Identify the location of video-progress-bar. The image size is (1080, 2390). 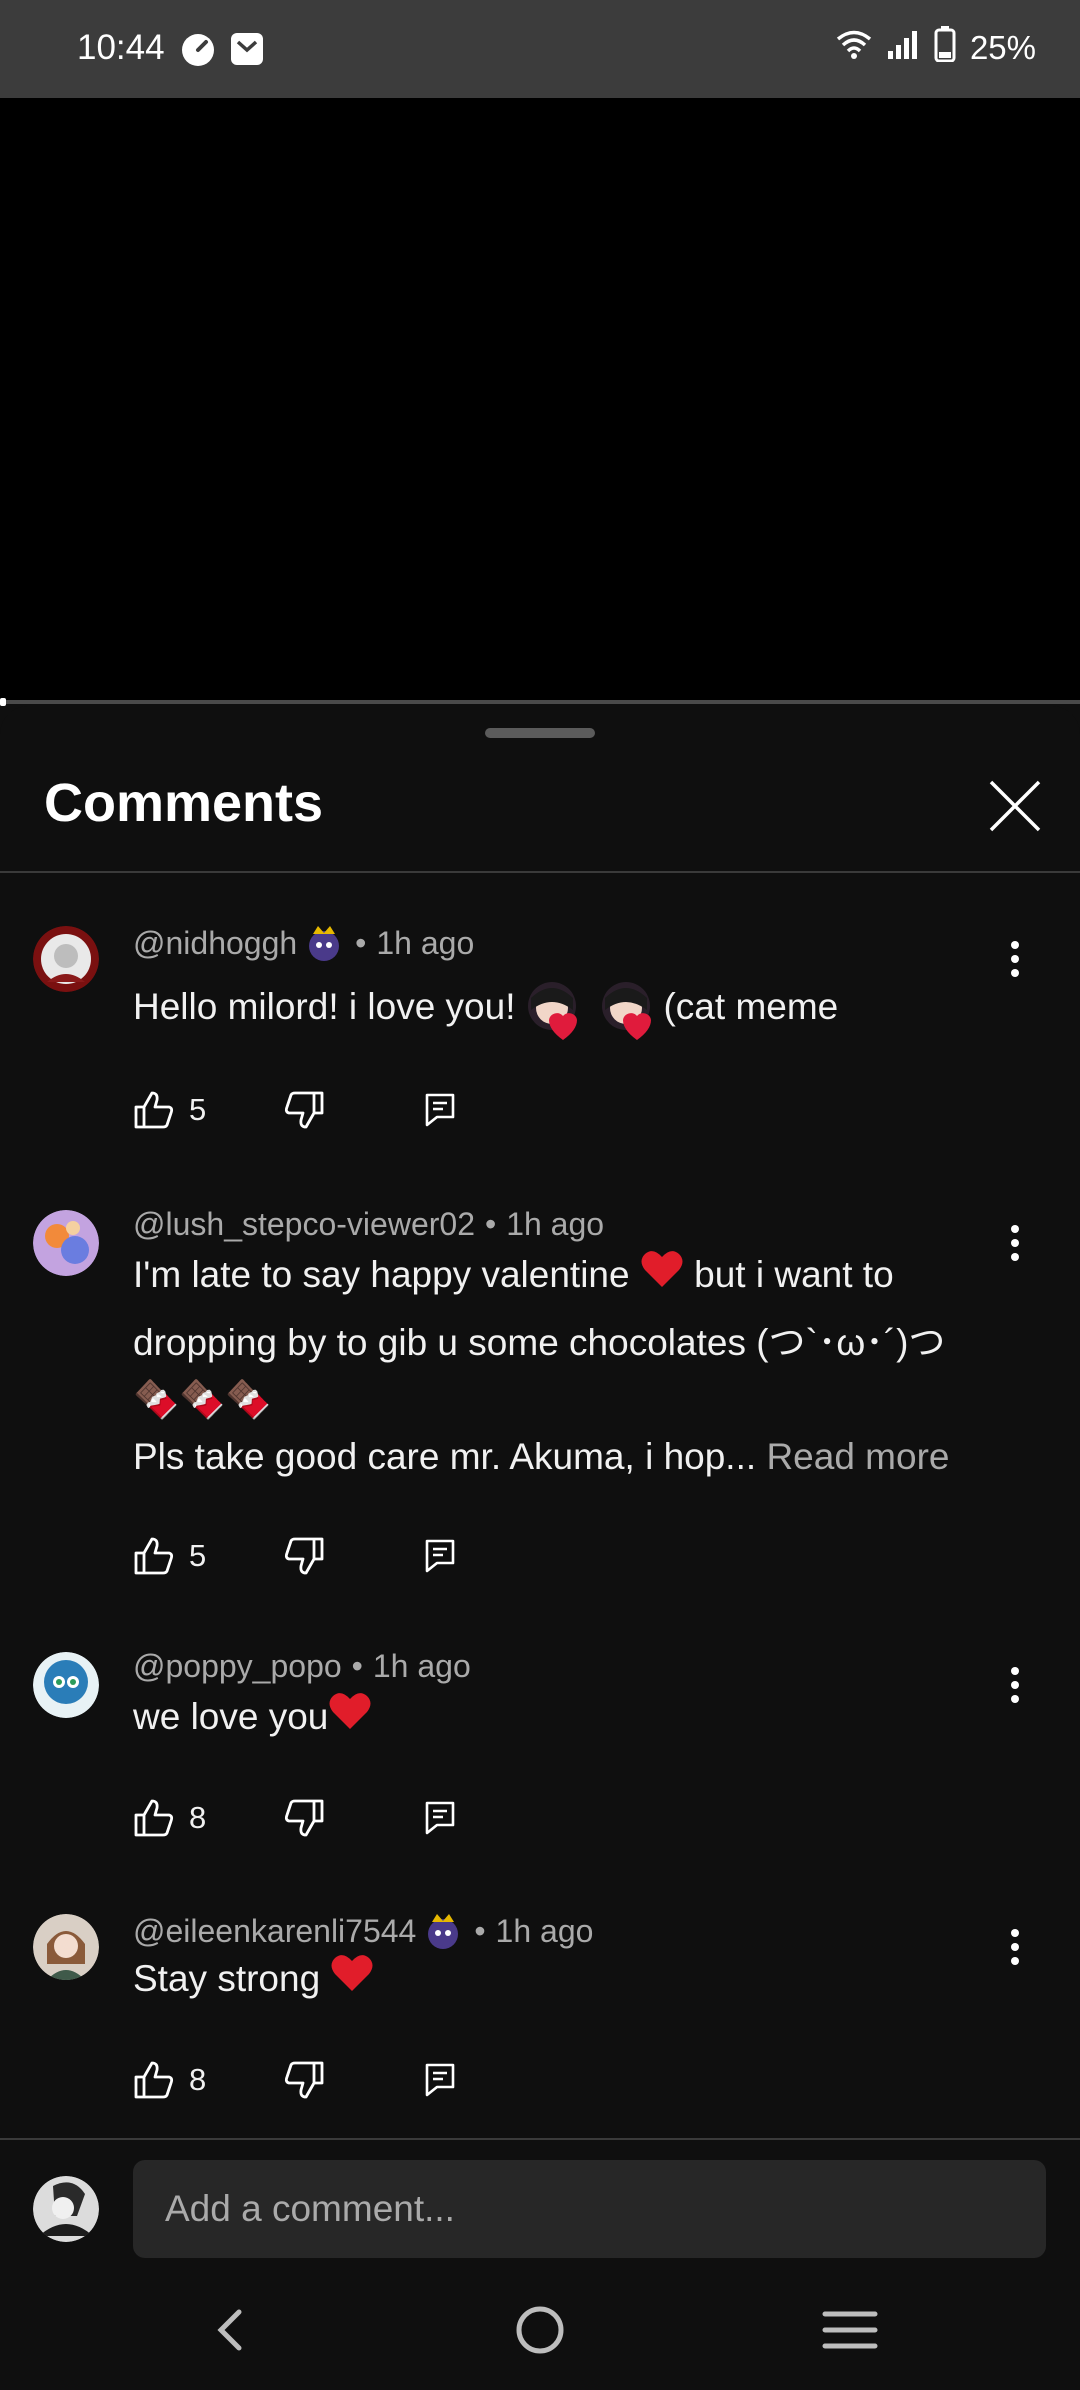
(540, 702).